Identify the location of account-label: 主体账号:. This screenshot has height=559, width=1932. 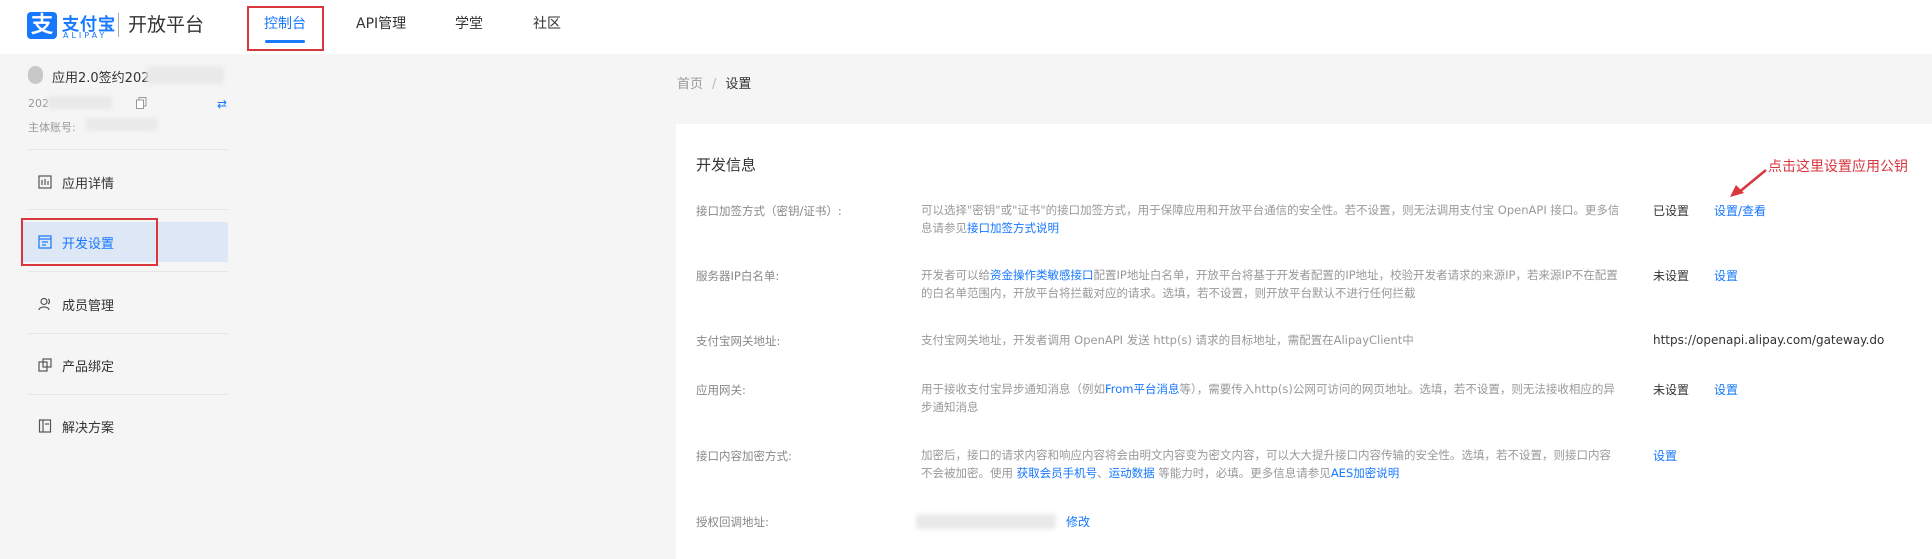
(52, 127).